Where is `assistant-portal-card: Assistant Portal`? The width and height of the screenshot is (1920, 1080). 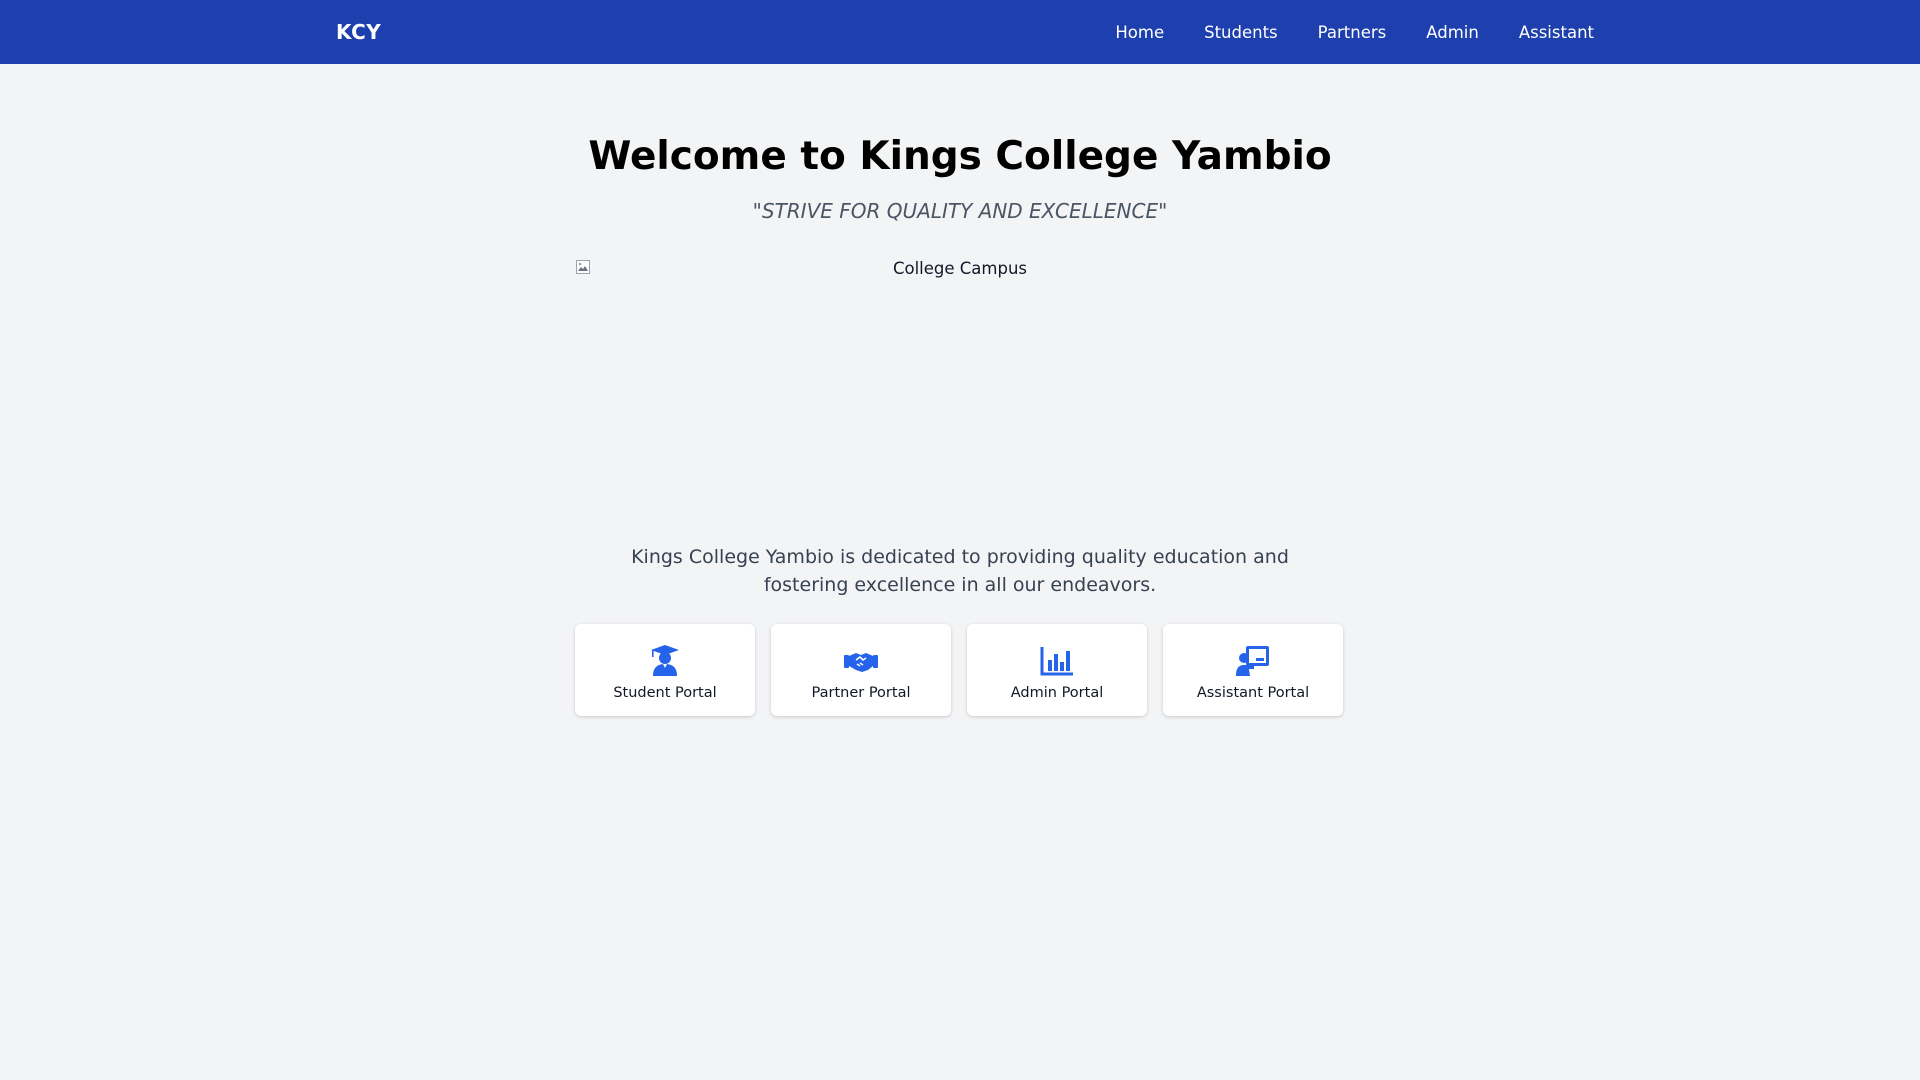
assistant-portal-card: Assistant Portal is located at coordinates (1253, 669).